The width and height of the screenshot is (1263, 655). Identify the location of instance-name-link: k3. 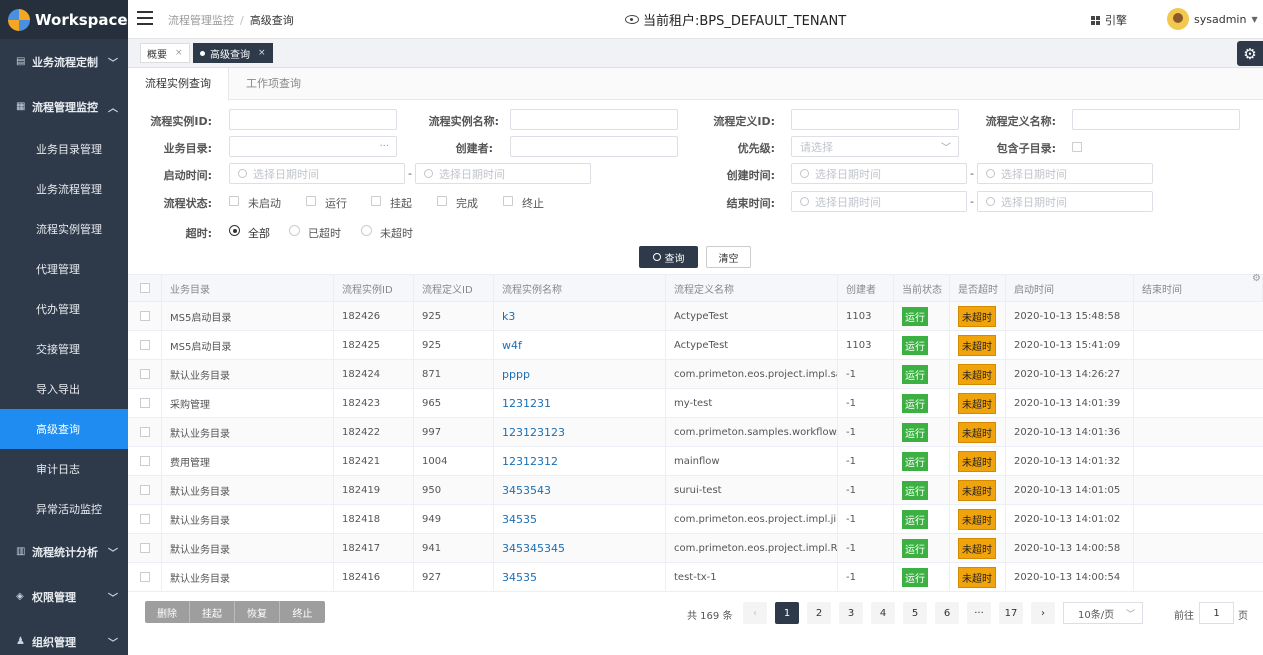
(508, 316).